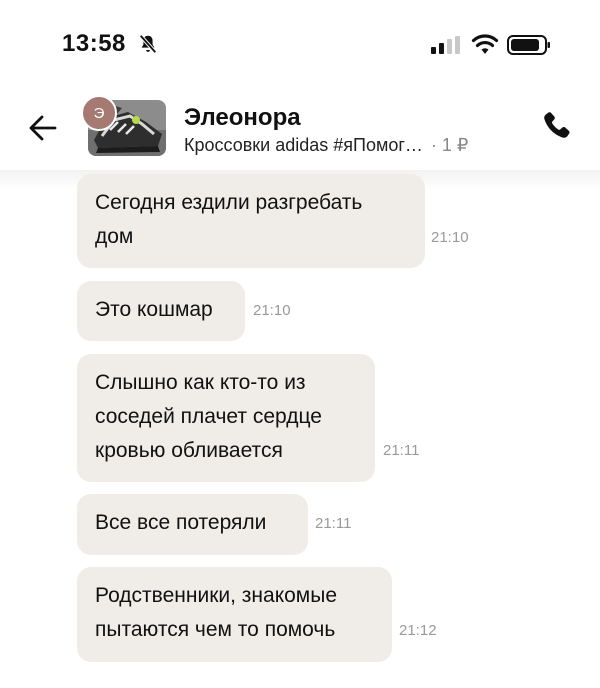 This screenshot has width=600, height=688. Describe the element at coordinates (485, 44) in the screenshot. I see `wifi-icon` at that location.